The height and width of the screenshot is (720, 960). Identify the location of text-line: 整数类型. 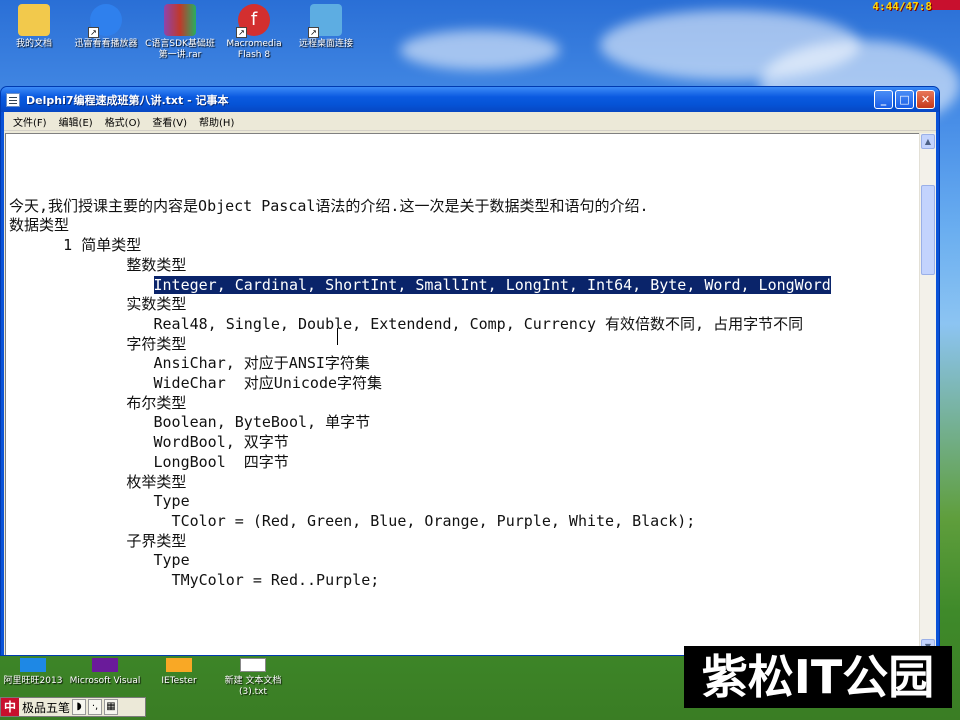
(98, 264).